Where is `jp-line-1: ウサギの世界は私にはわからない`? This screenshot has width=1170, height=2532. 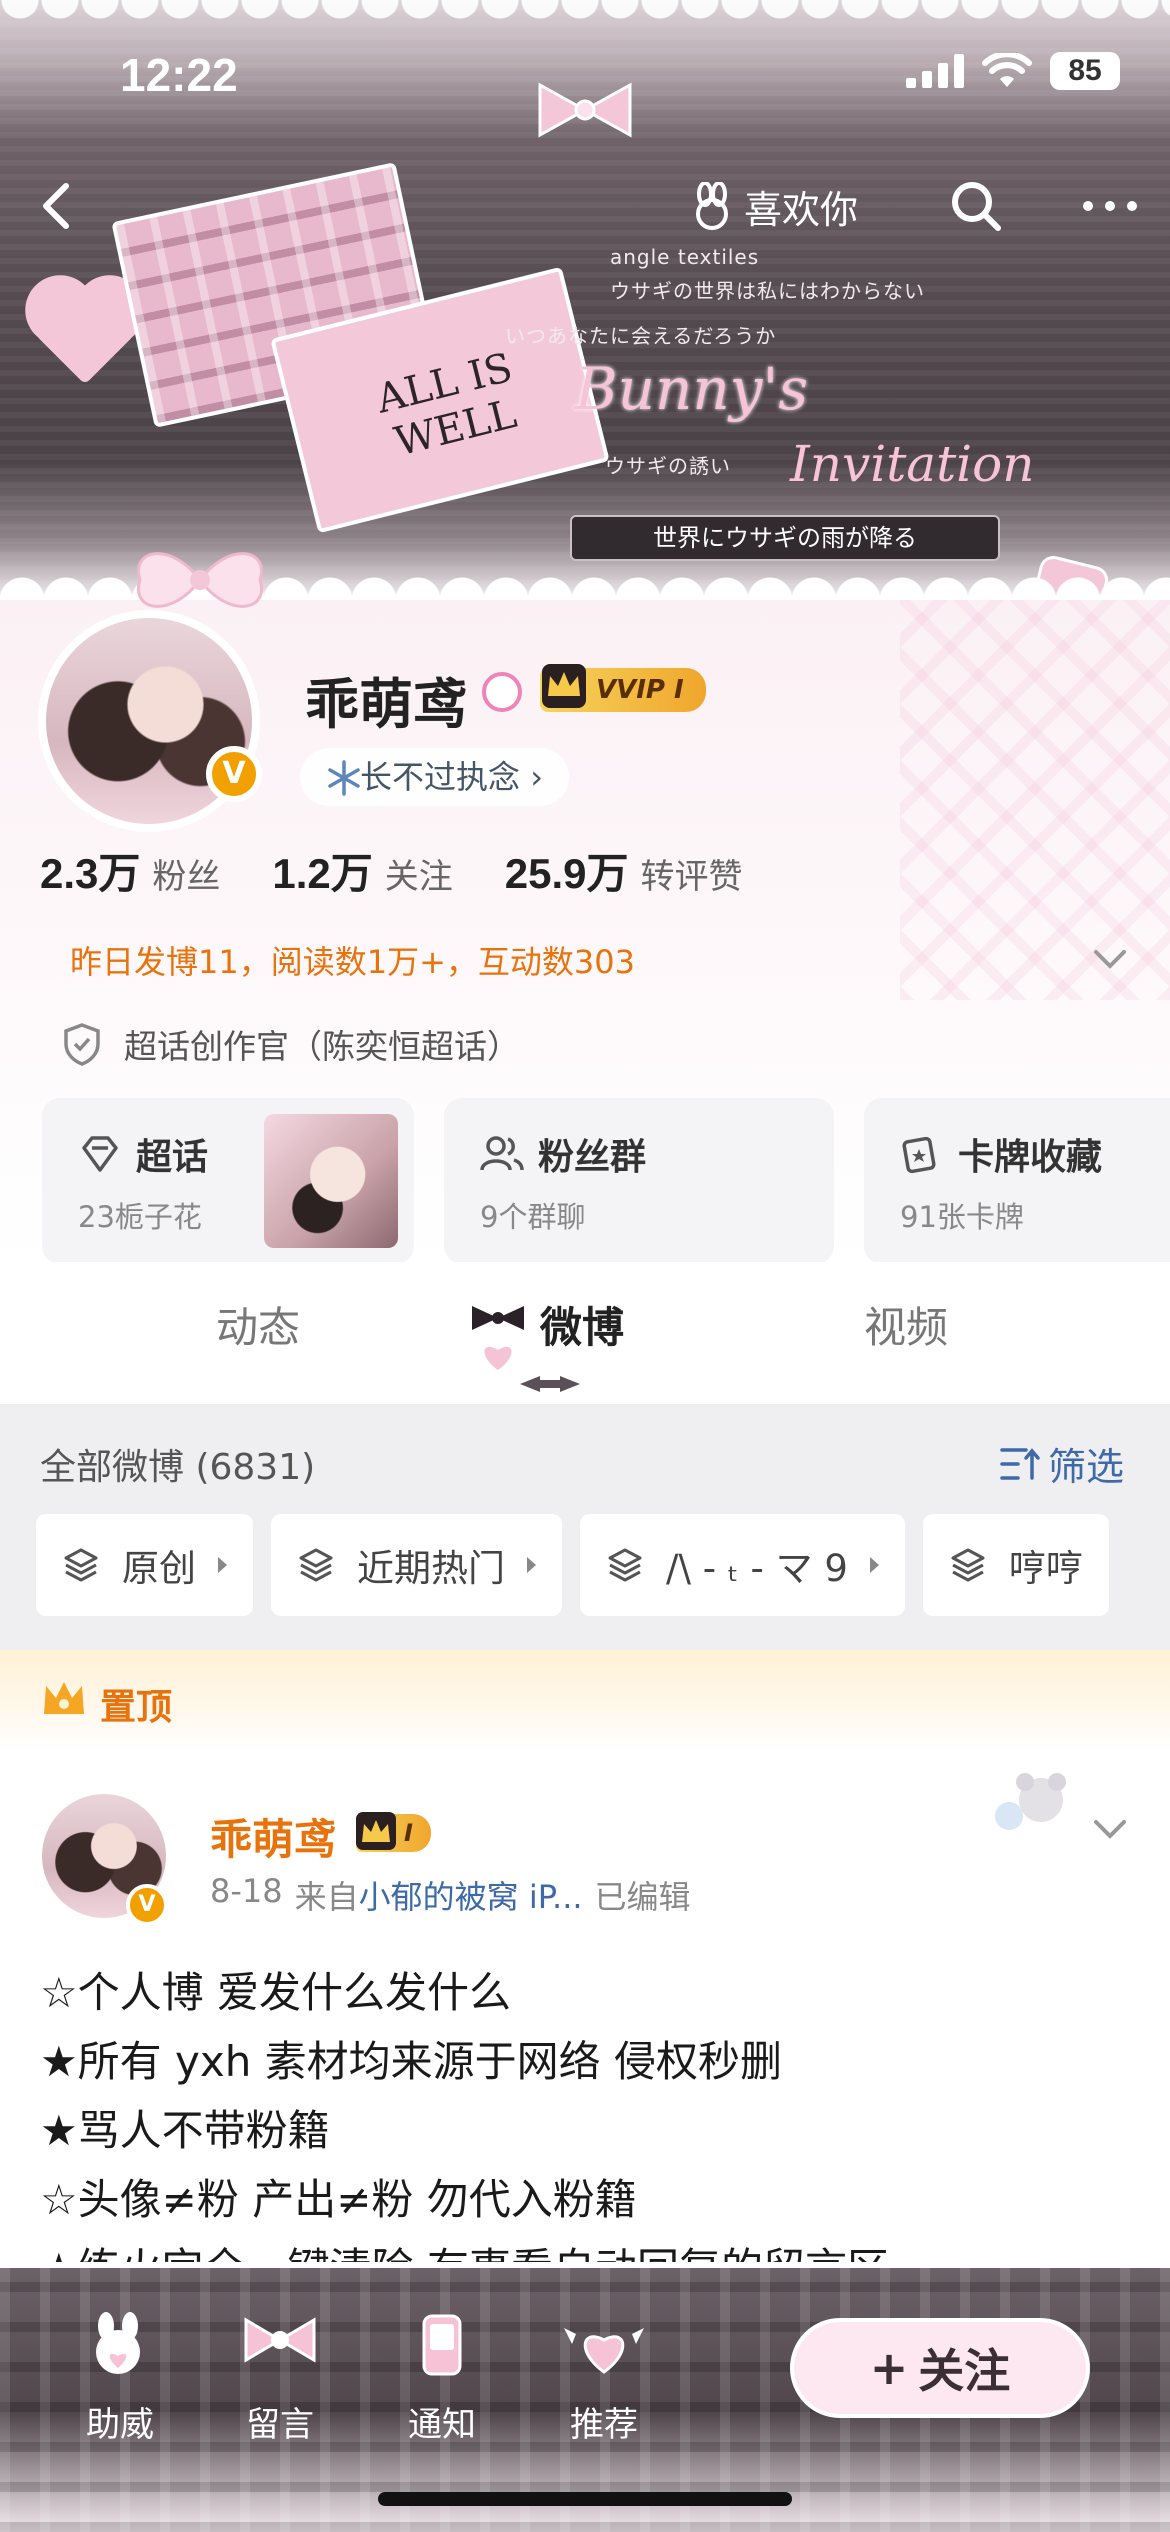 jp-line-1: ウサギの世界は私にはわからない is located at coordinates (767, 291).